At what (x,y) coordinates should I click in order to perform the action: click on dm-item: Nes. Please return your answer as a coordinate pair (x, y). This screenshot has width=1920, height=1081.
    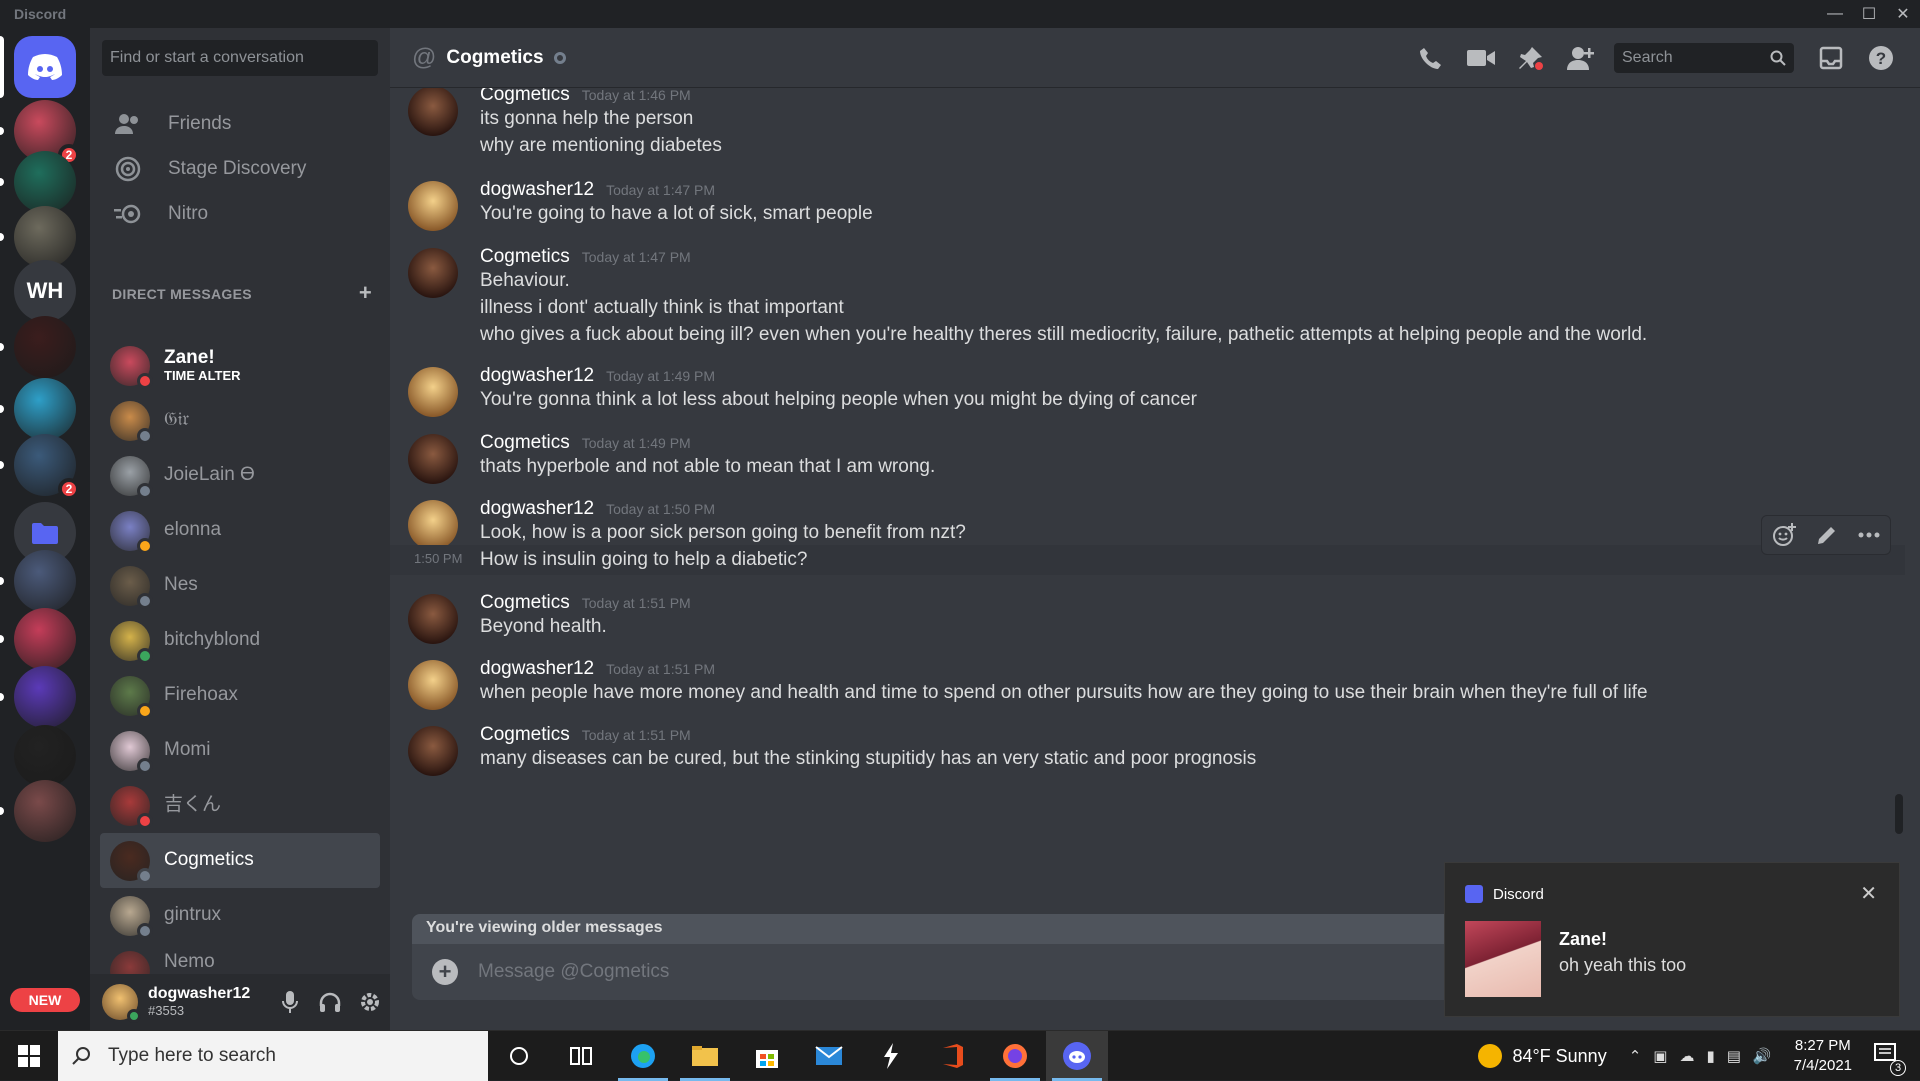
    Looking at the image, I should click on (240, 585).